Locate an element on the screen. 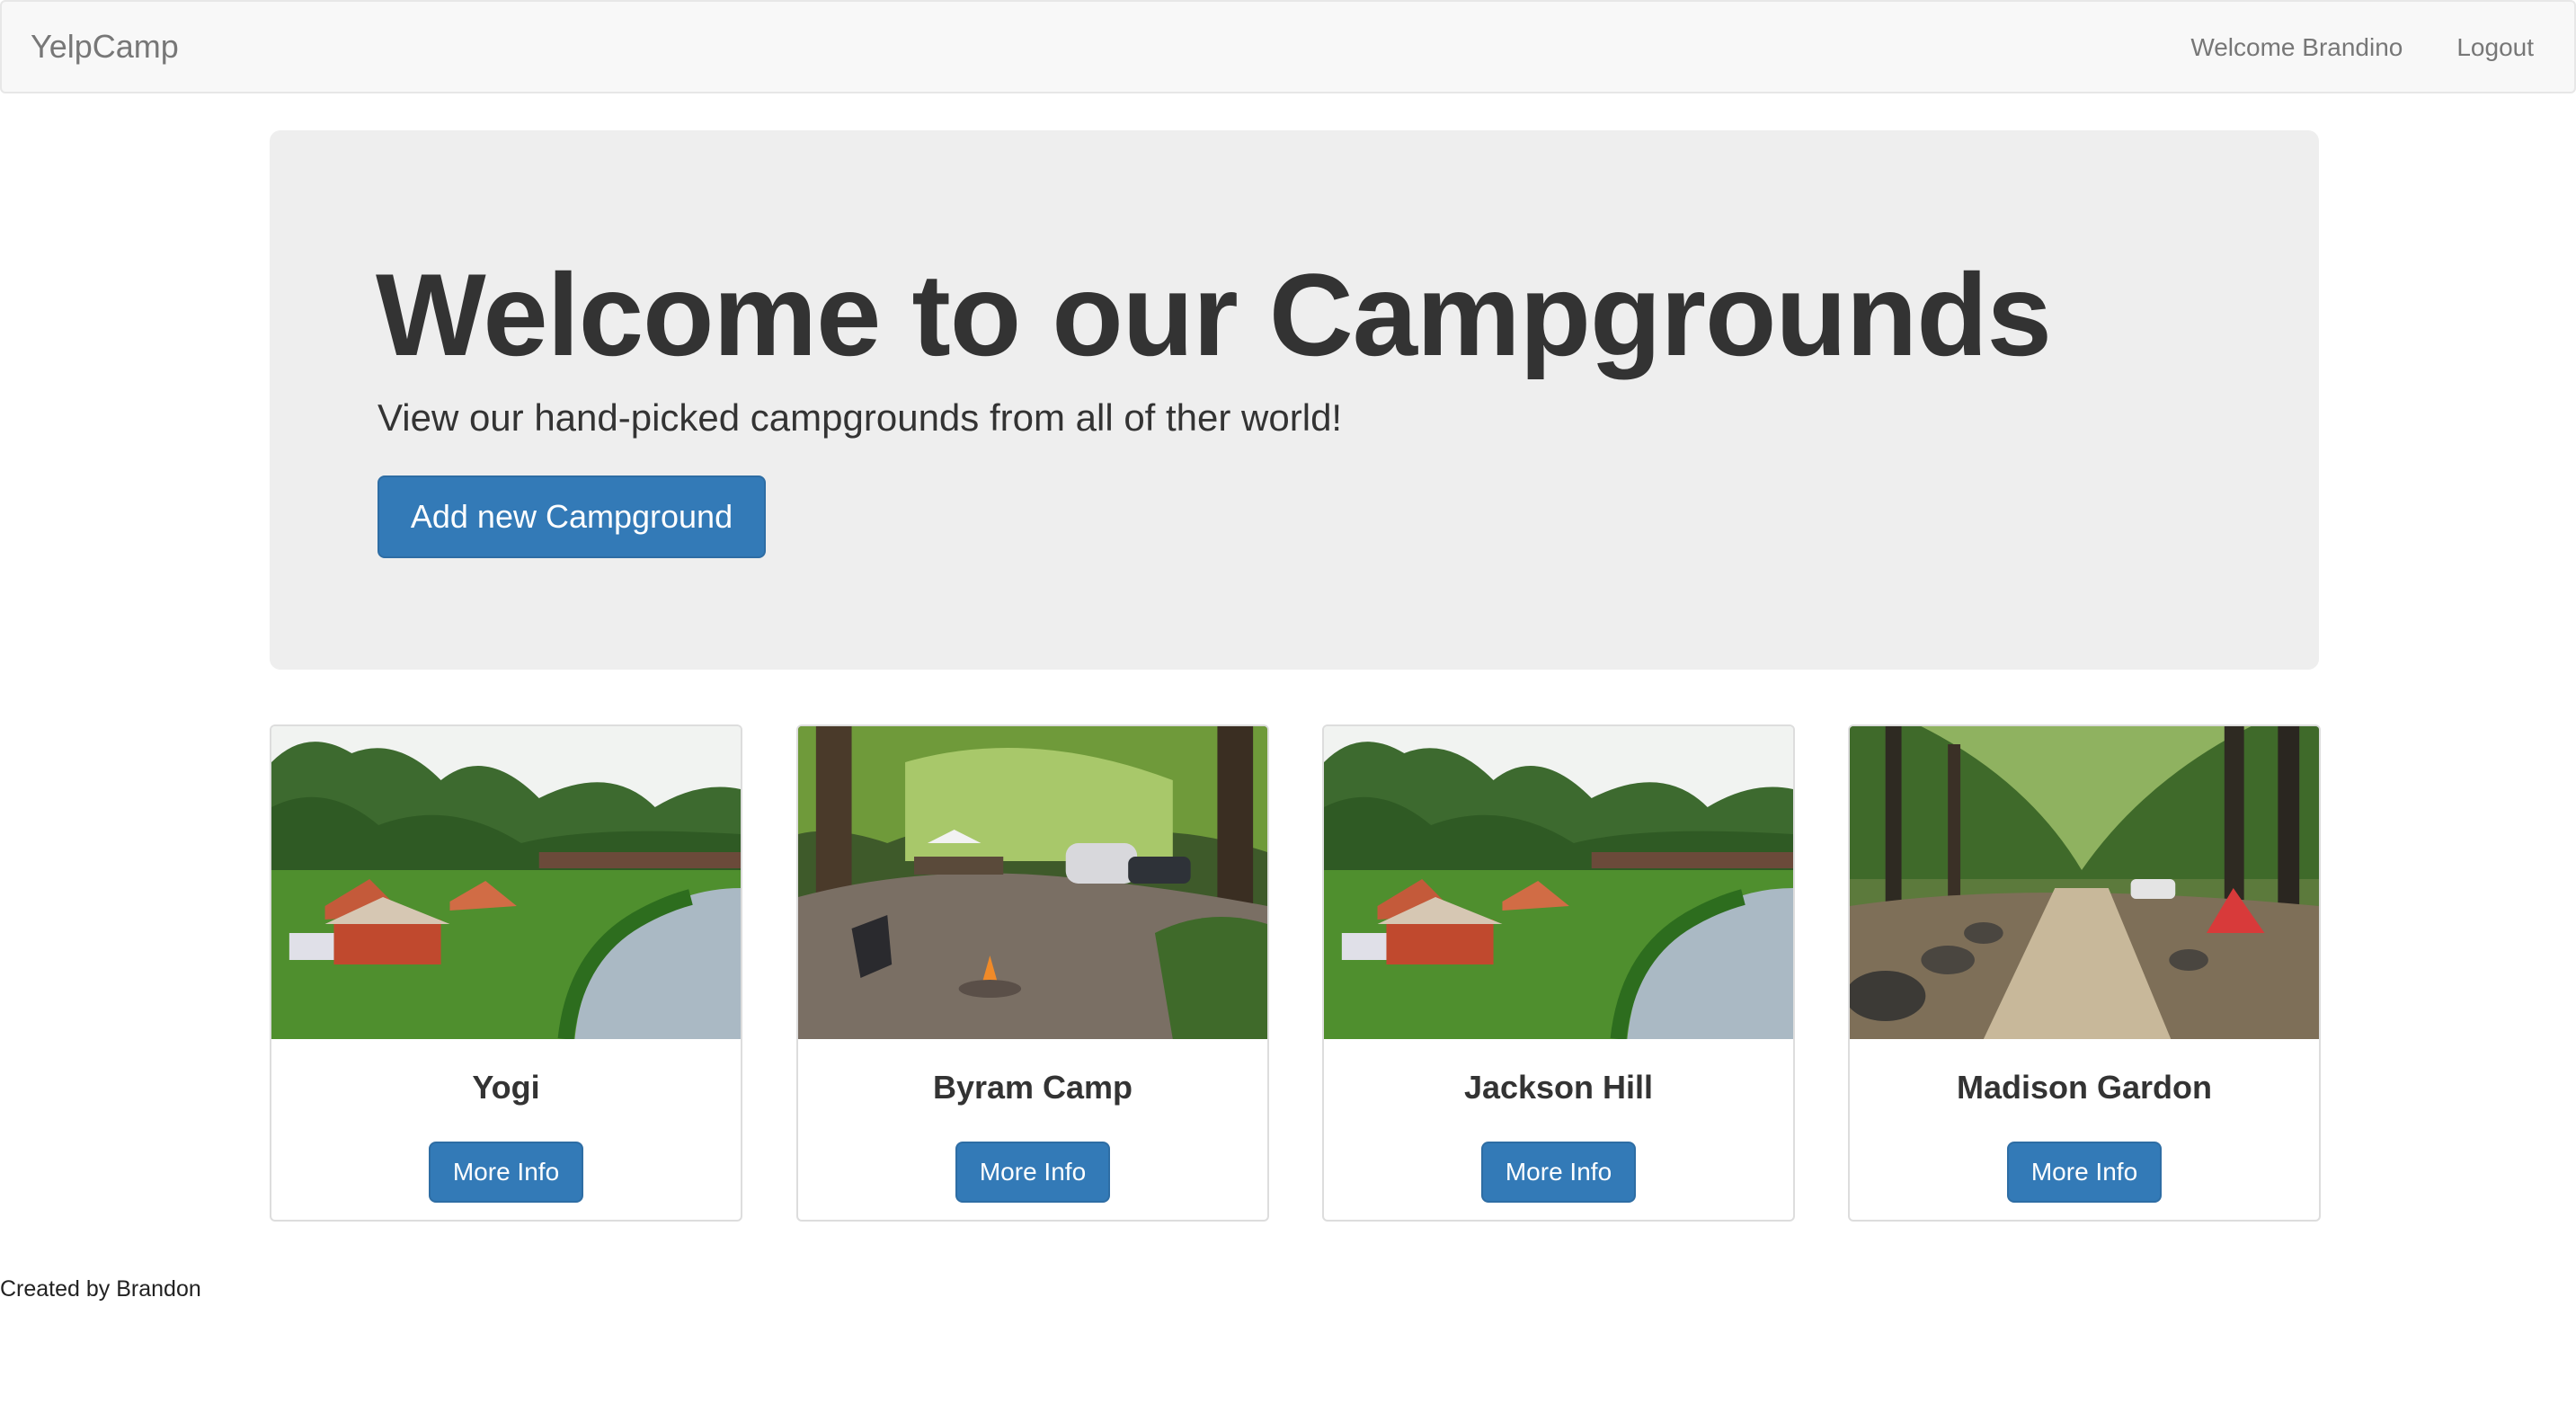  campground-card: Byram Camp More Info is located at coordinates (1032, 973).